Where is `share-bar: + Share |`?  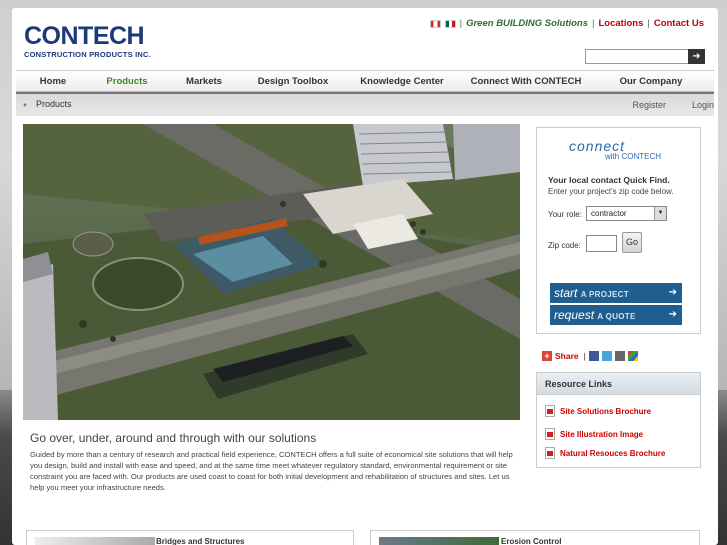 share-bar: + Share | is located at coordinates (590, 356).